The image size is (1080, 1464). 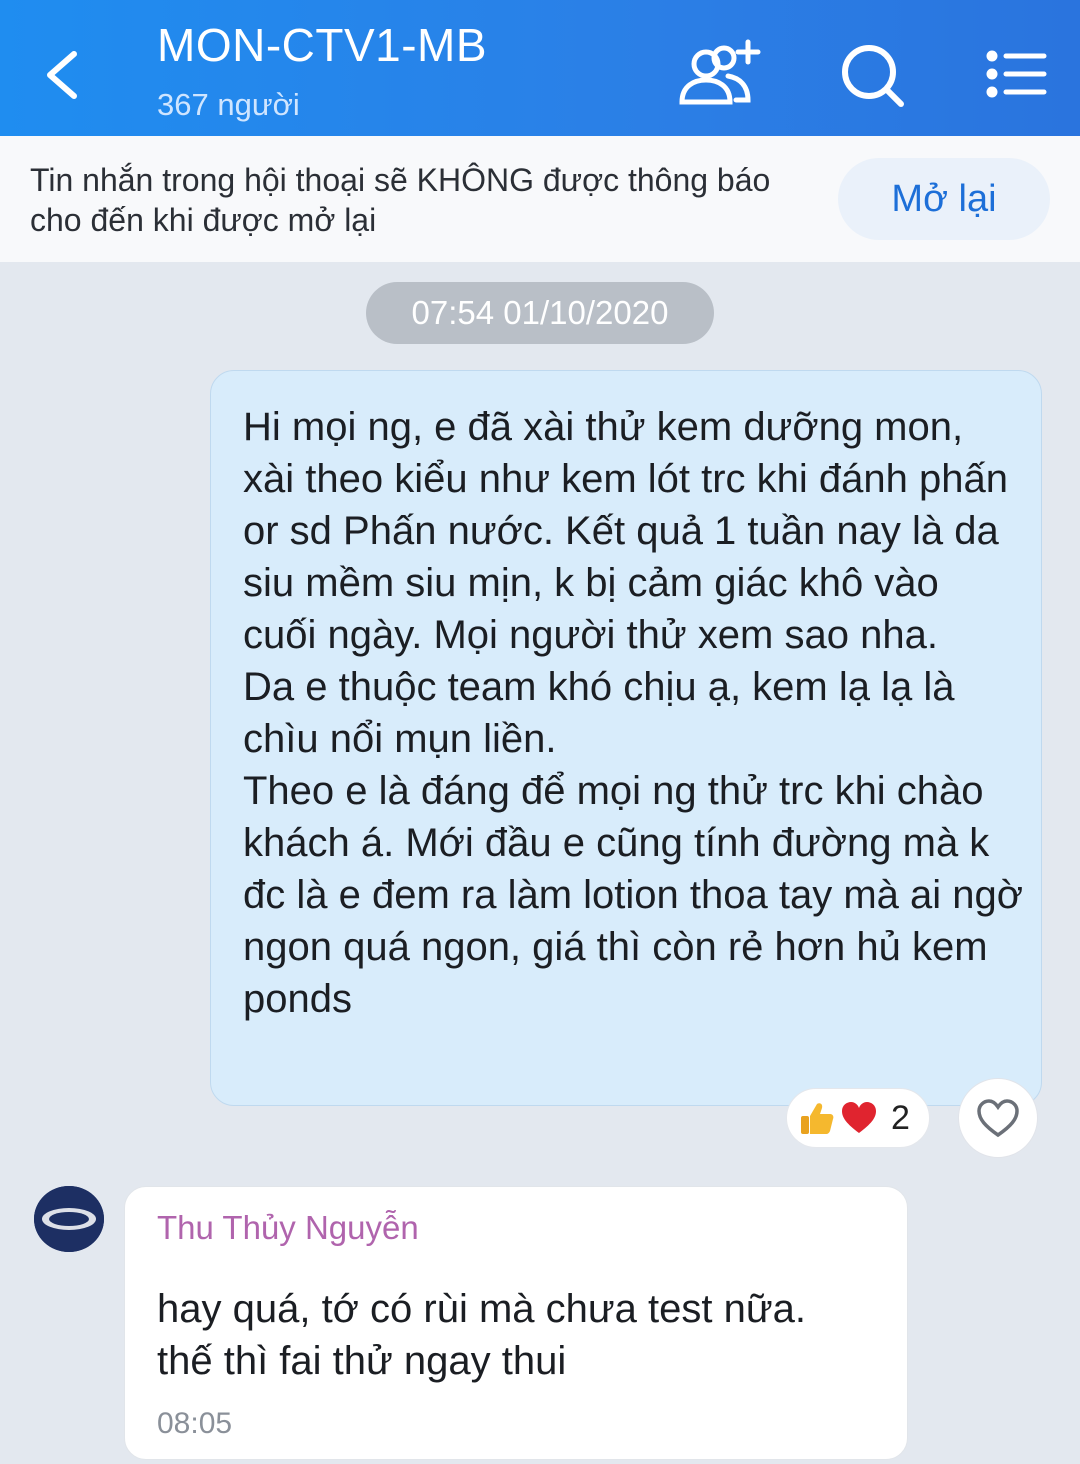 What do you see at coordinates (481, 1309) in the screenshot?
I see `message-paragraph: hay quá, tớ có rùi mà chưa test nữa.` at bounding box center [481, 1309].